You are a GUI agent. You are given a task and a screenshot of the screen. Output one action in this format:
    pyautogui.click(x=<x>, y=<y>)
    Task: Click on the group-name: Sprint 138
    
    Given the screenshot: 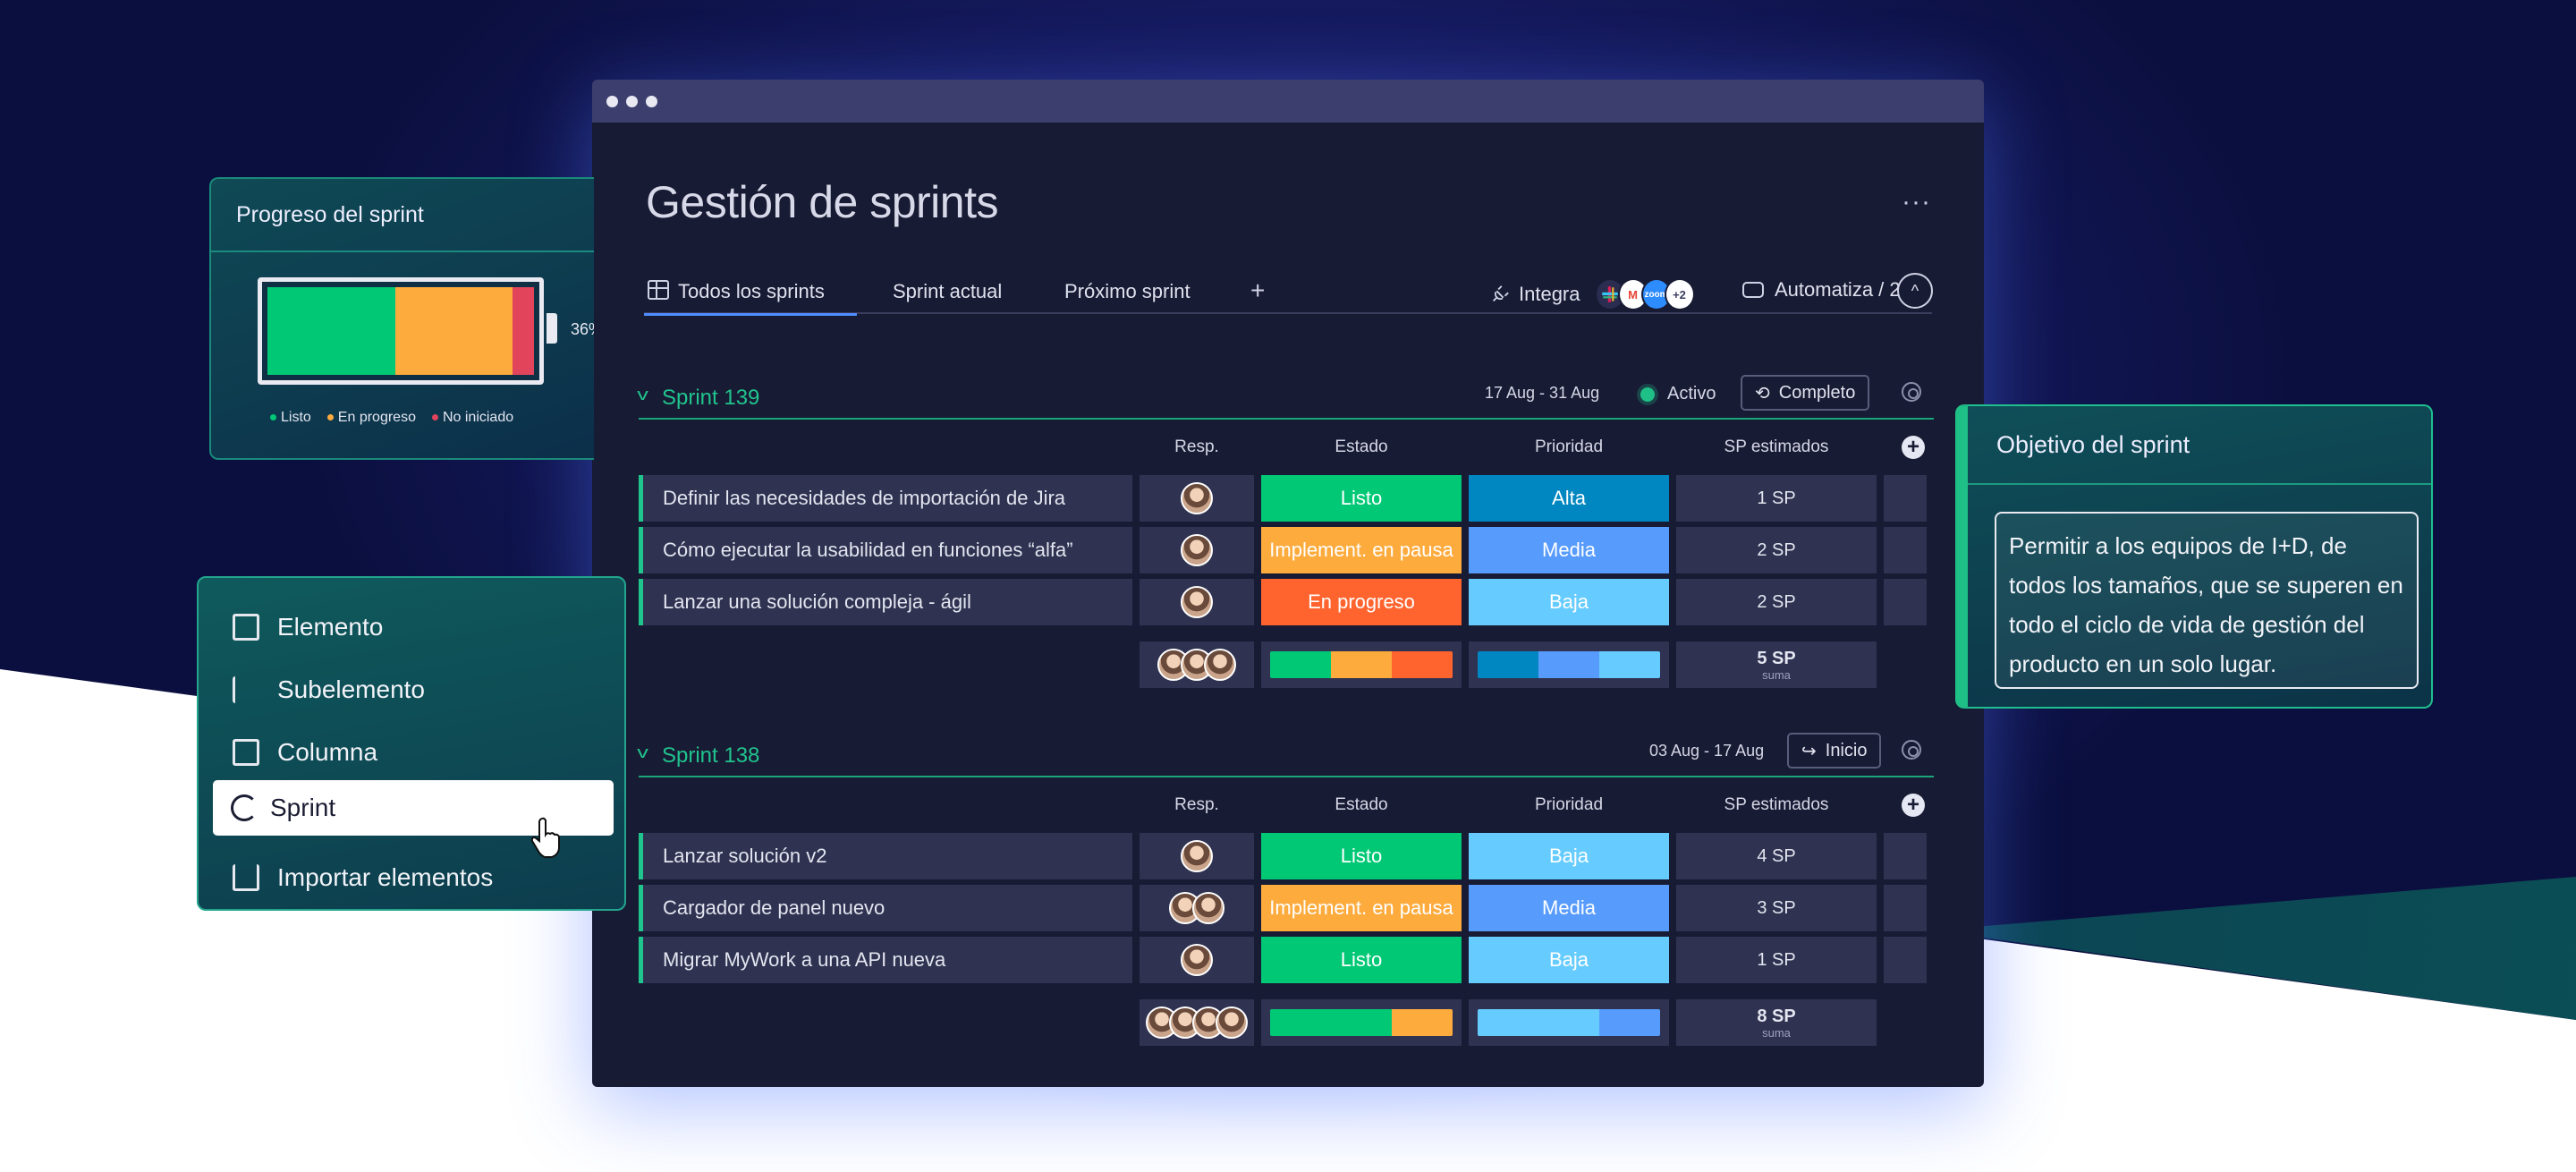 What is the action you would take?
    pyautogui.click(x=710, y=756)
    